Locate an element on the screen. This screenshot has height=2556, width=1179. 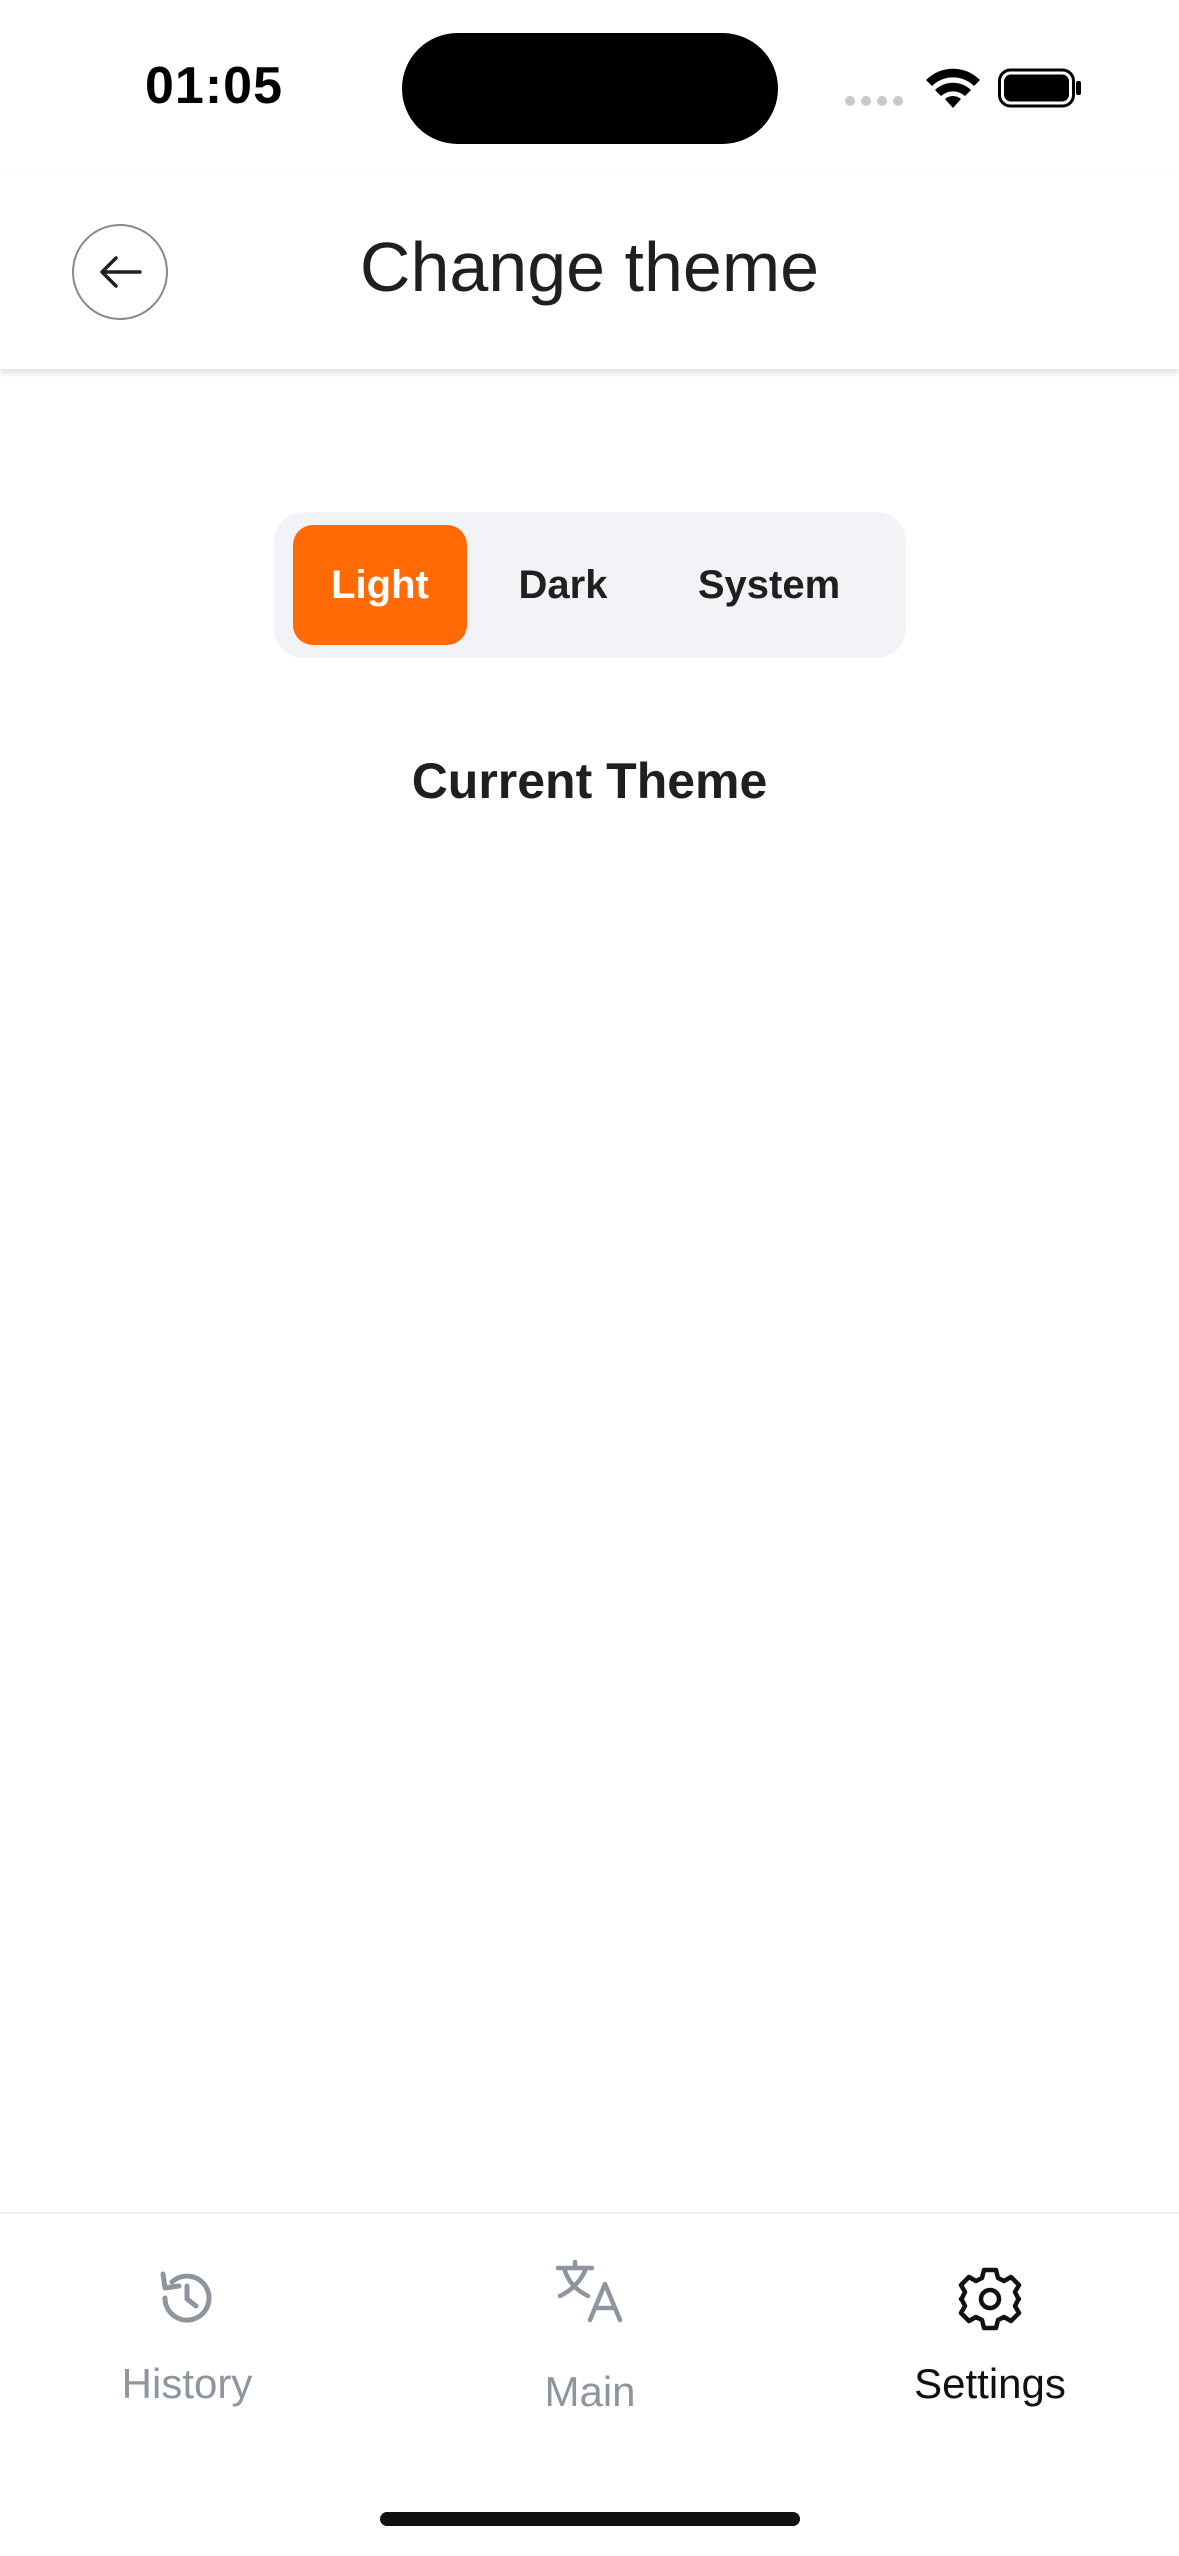
tab-history: History is located at coordinates (187, 2339).